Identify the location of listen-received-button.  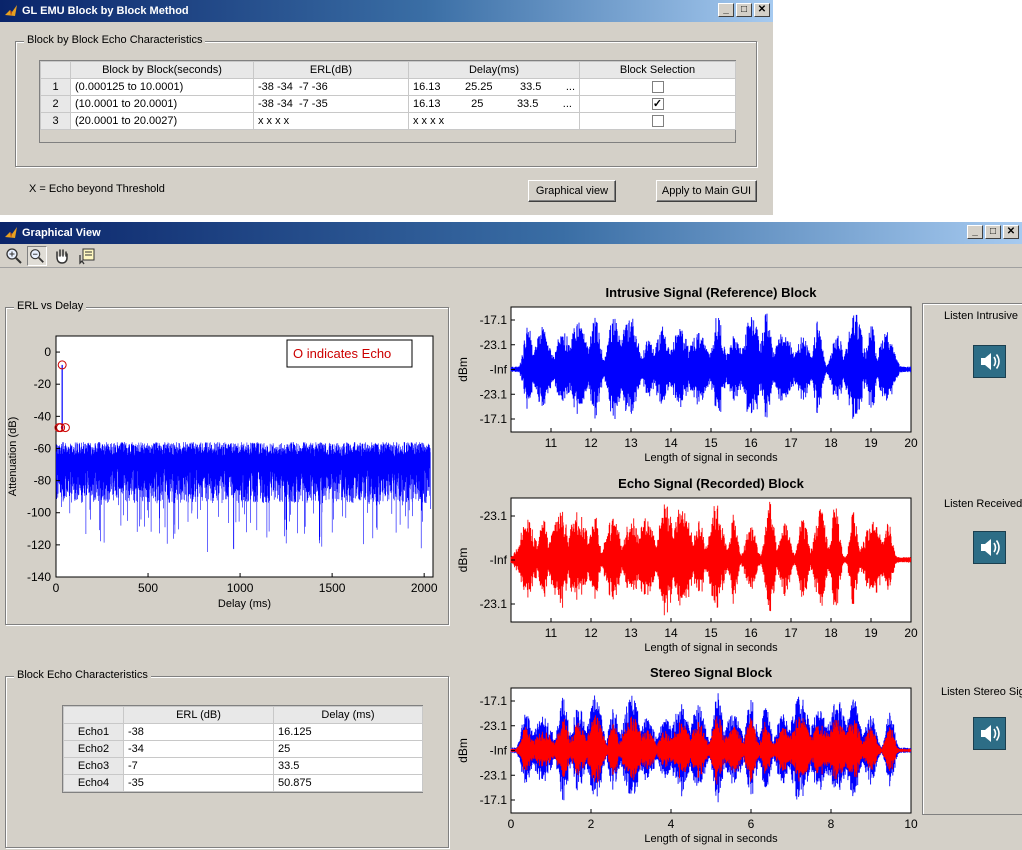
(989, 547).